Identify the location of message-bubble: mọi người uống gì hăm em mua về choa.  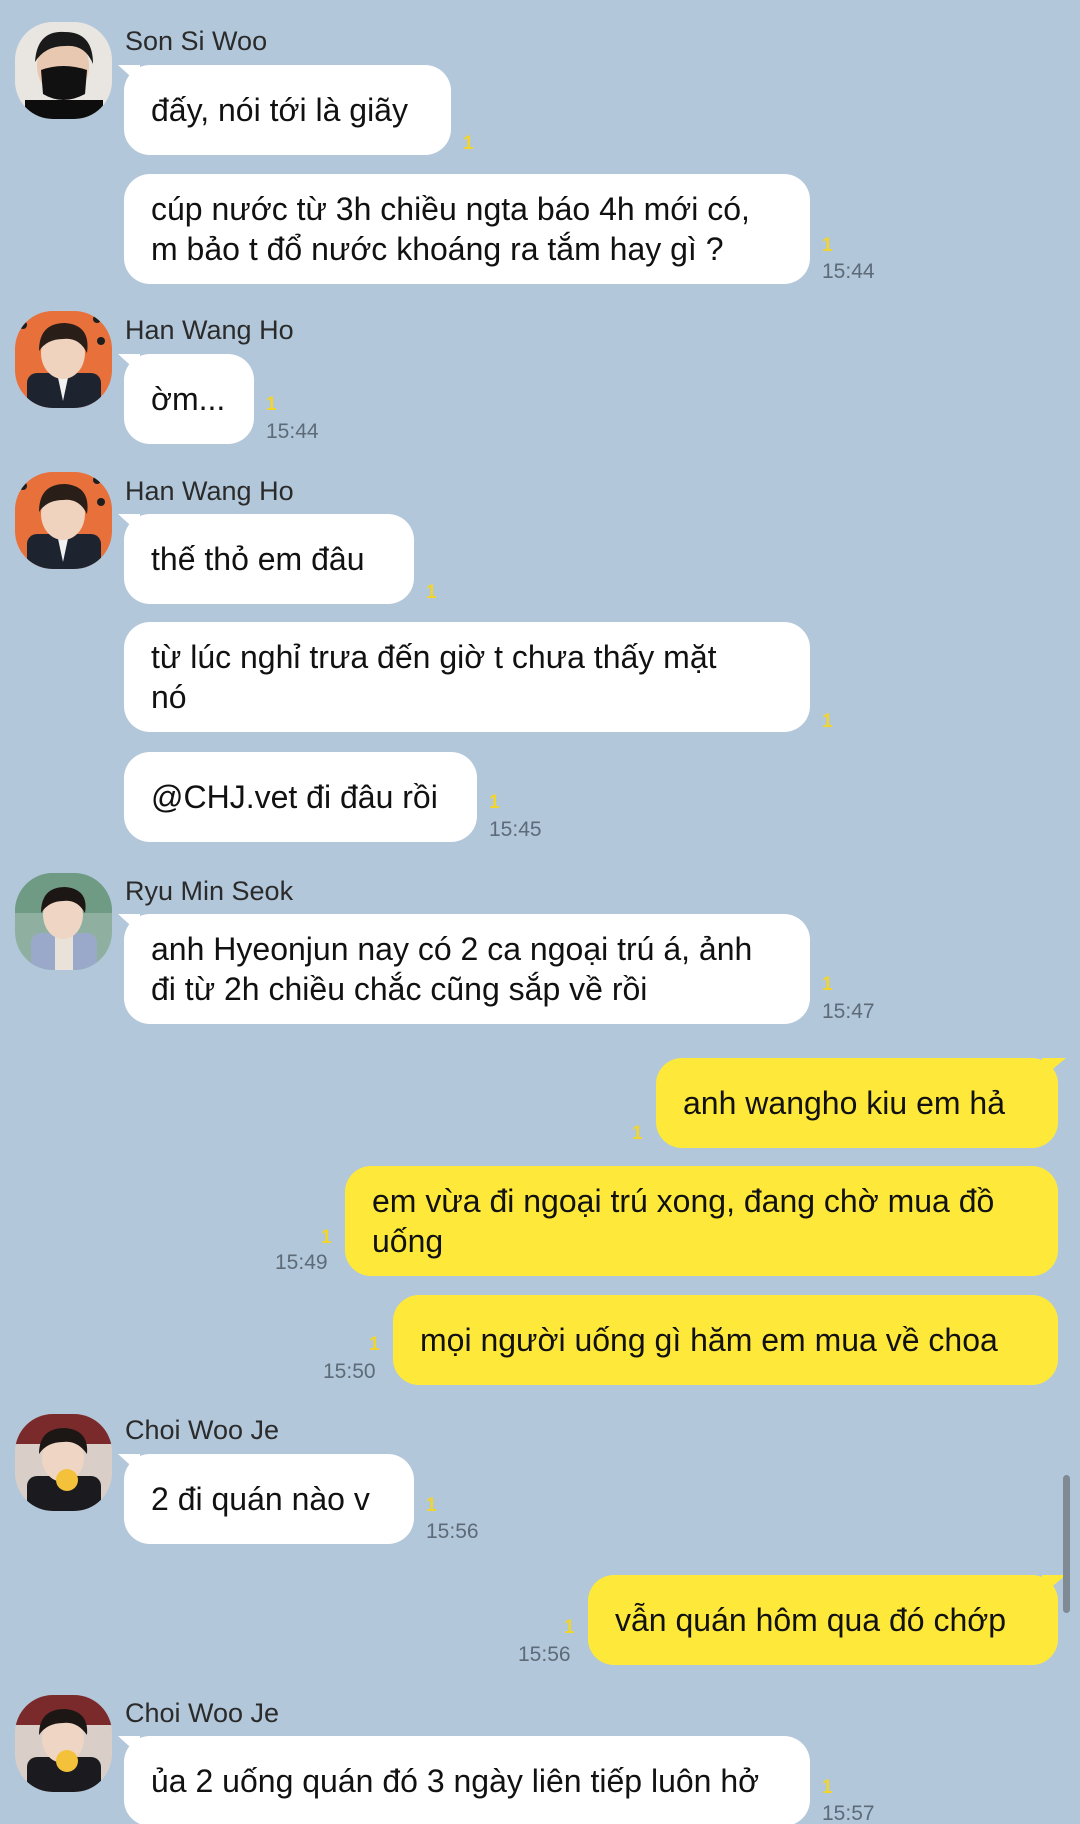
(725, 1340).